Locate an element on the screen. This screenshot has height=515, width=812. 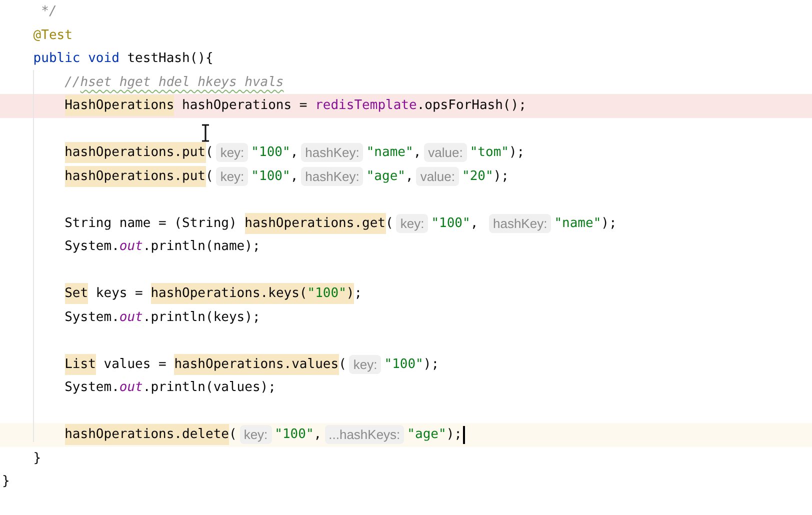
code-text: "tom" is located at coordinates (489, 153).